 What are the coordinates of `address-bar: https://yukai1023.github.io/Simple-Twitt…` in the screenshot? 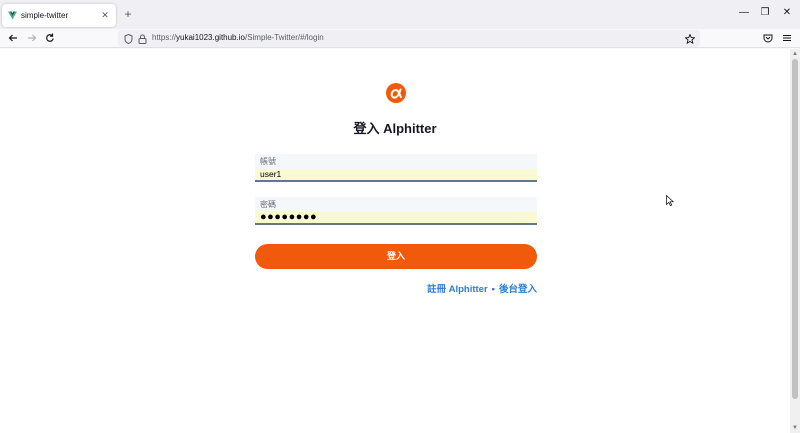 It's located at (409, 38).